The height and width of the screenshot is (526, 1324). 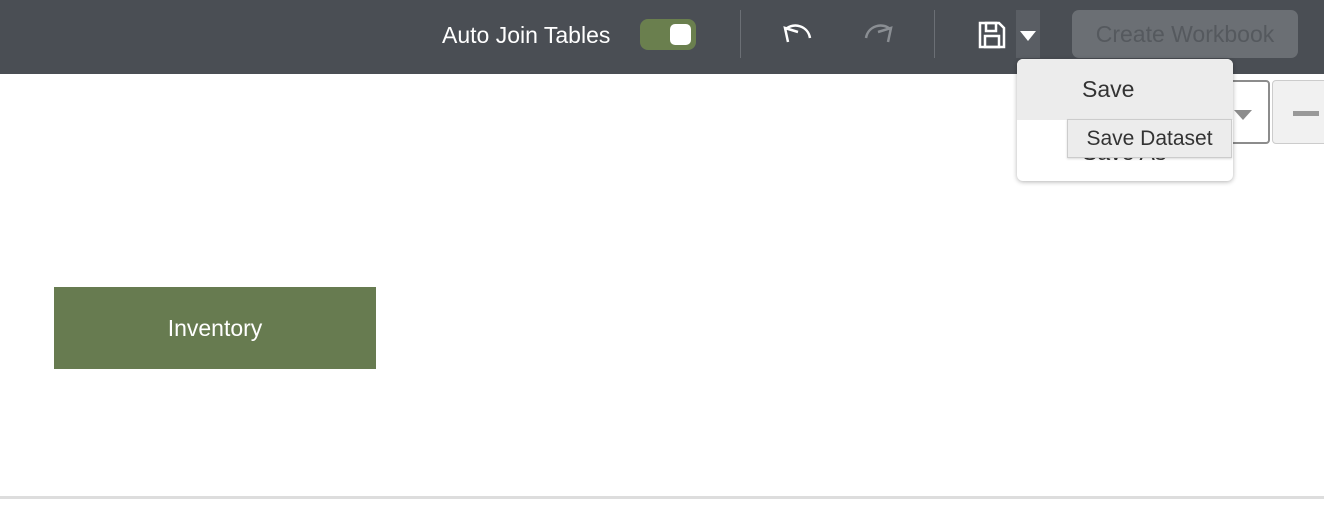 What do you see at coordinates (992, 35) in the screenshot?
I see `save-icon` at bounding box center [992, 35].